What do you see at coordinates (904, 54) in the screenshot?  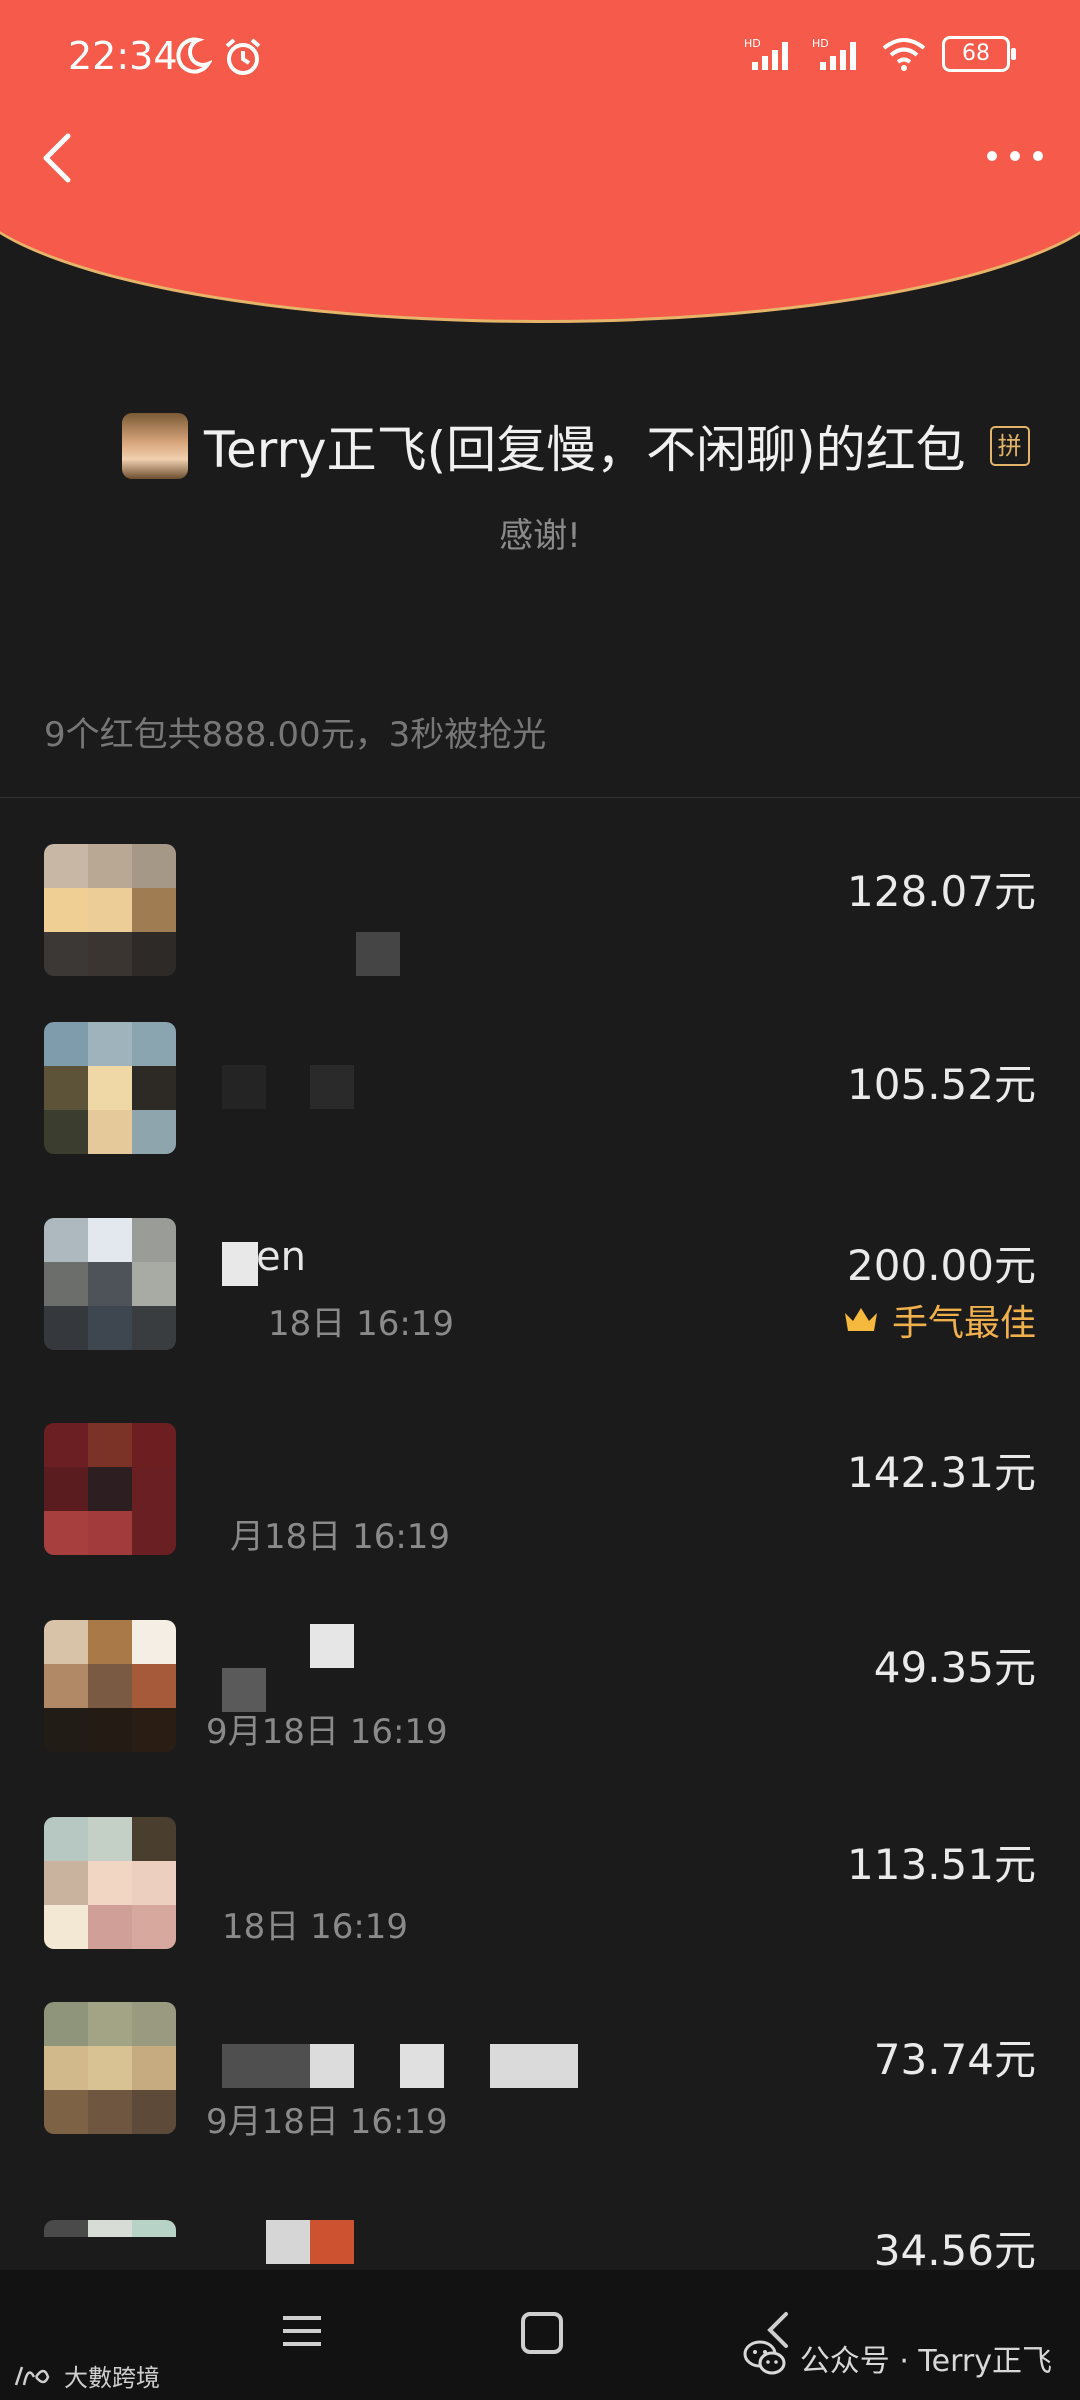 I see `wifi-icon` at bounding box center [904, 54].